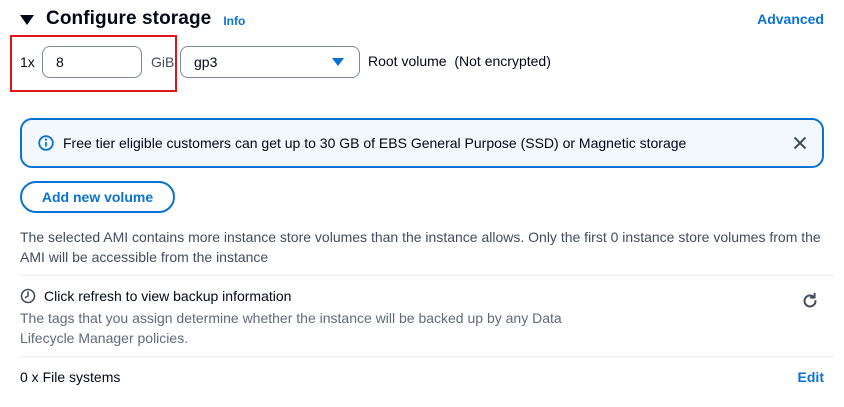  I want to click on dropdown-arrow-icon, so click(338, 62).